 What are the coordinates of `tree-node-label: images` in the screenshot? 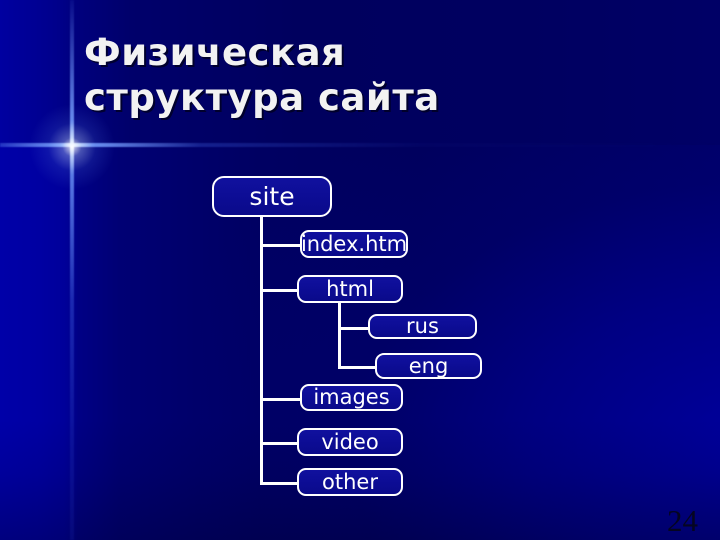 It's located at (351, 397).